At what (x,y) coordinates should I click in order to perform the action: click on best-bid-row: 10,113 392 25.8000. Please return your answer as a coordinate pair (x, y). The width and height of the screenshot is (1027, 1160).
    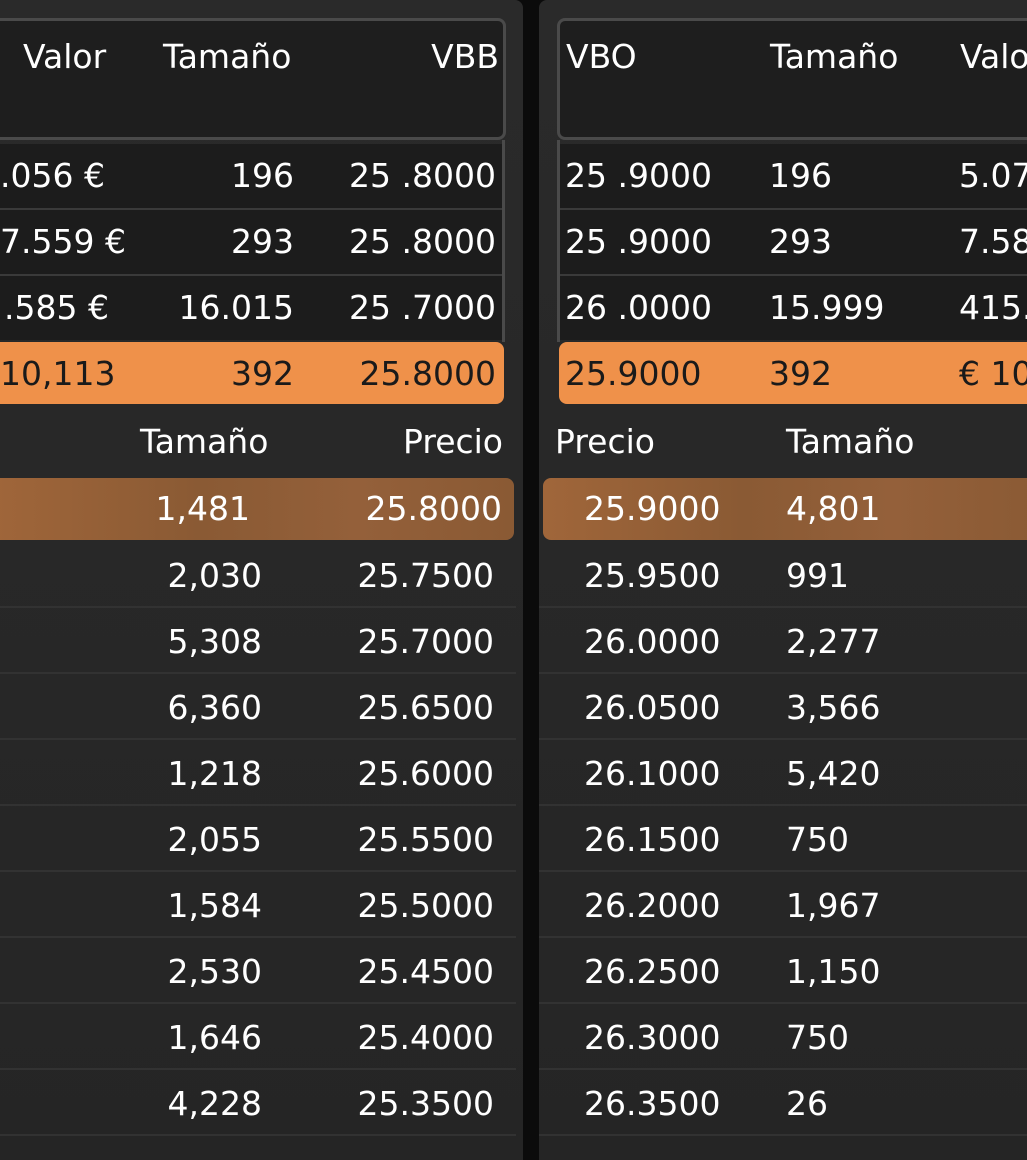
    Looking at the image, I should click on (252, 373).